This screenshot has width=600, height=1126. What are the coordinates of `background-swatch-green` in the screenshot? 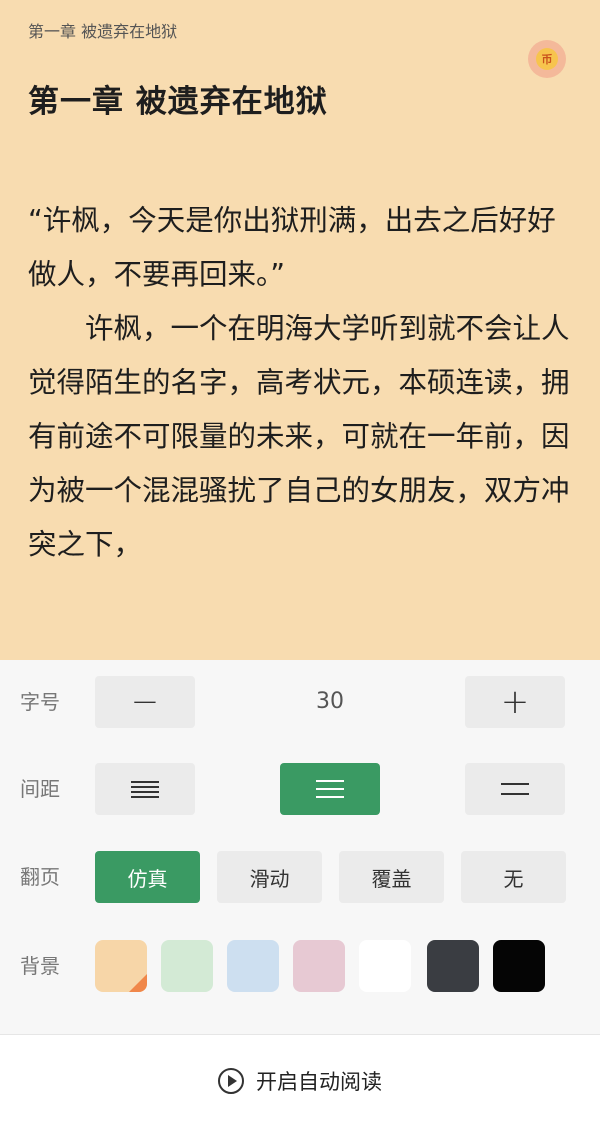 It's located at (187, 966).